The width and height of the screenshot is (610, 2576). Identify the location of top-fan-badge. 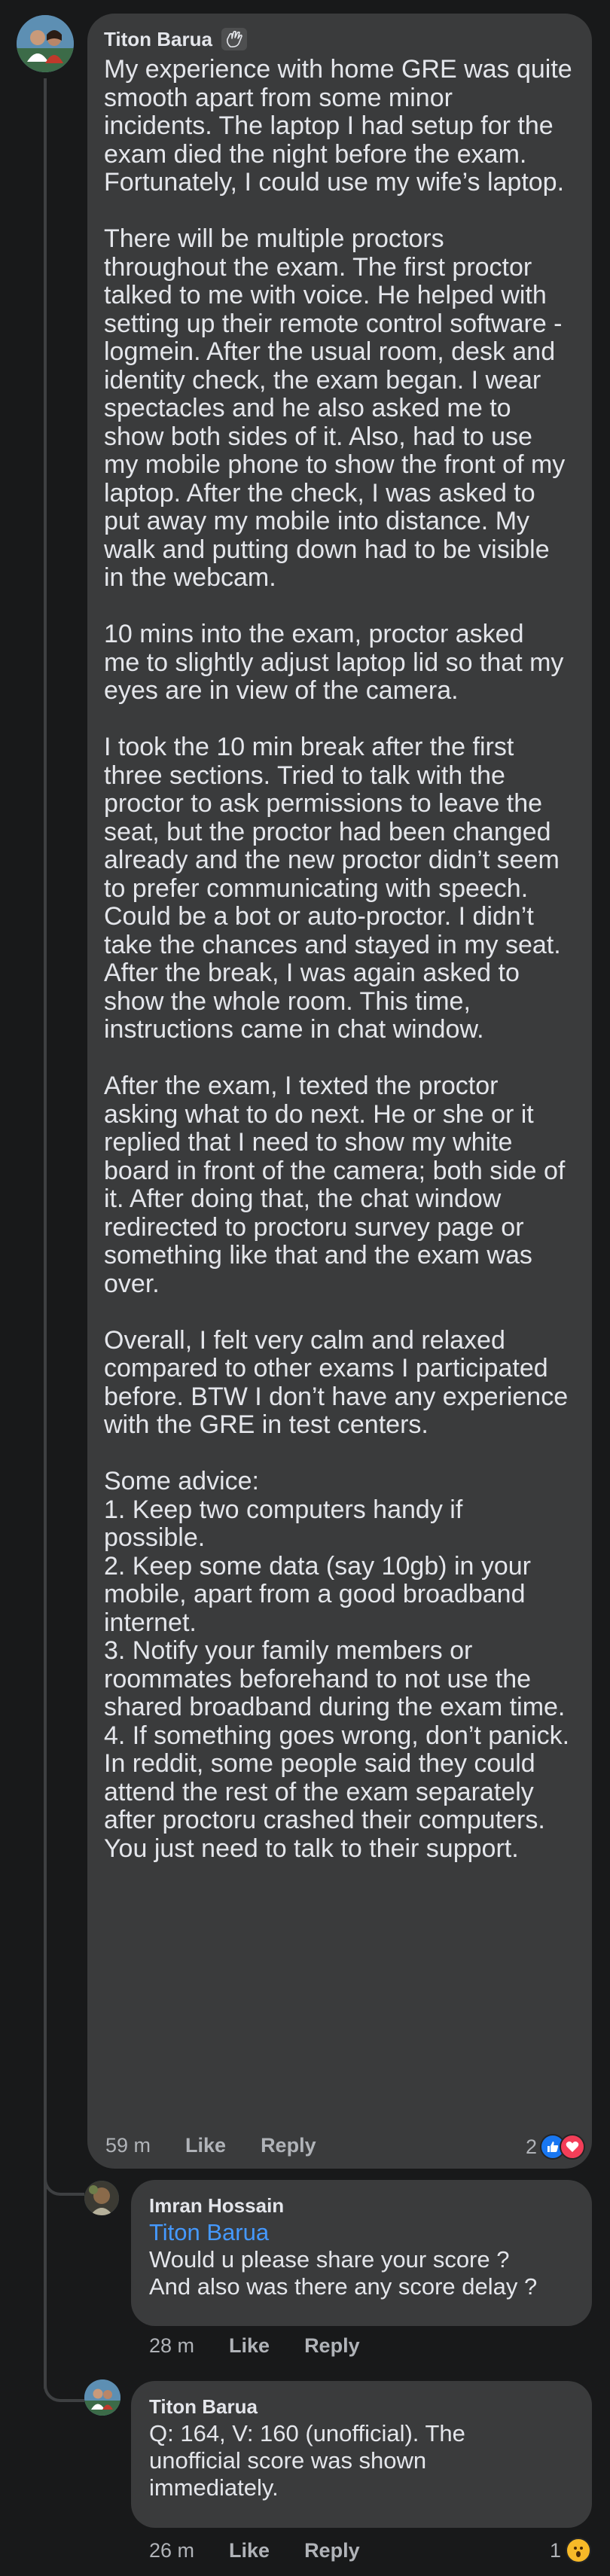
(234, 39).